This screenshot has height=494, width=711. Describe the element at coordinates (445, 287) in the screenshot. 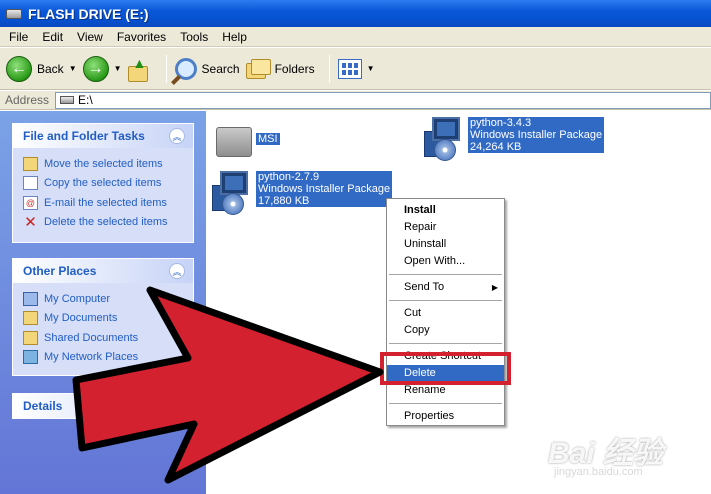

I see `menu-send-to: Send To ▶` at that location.